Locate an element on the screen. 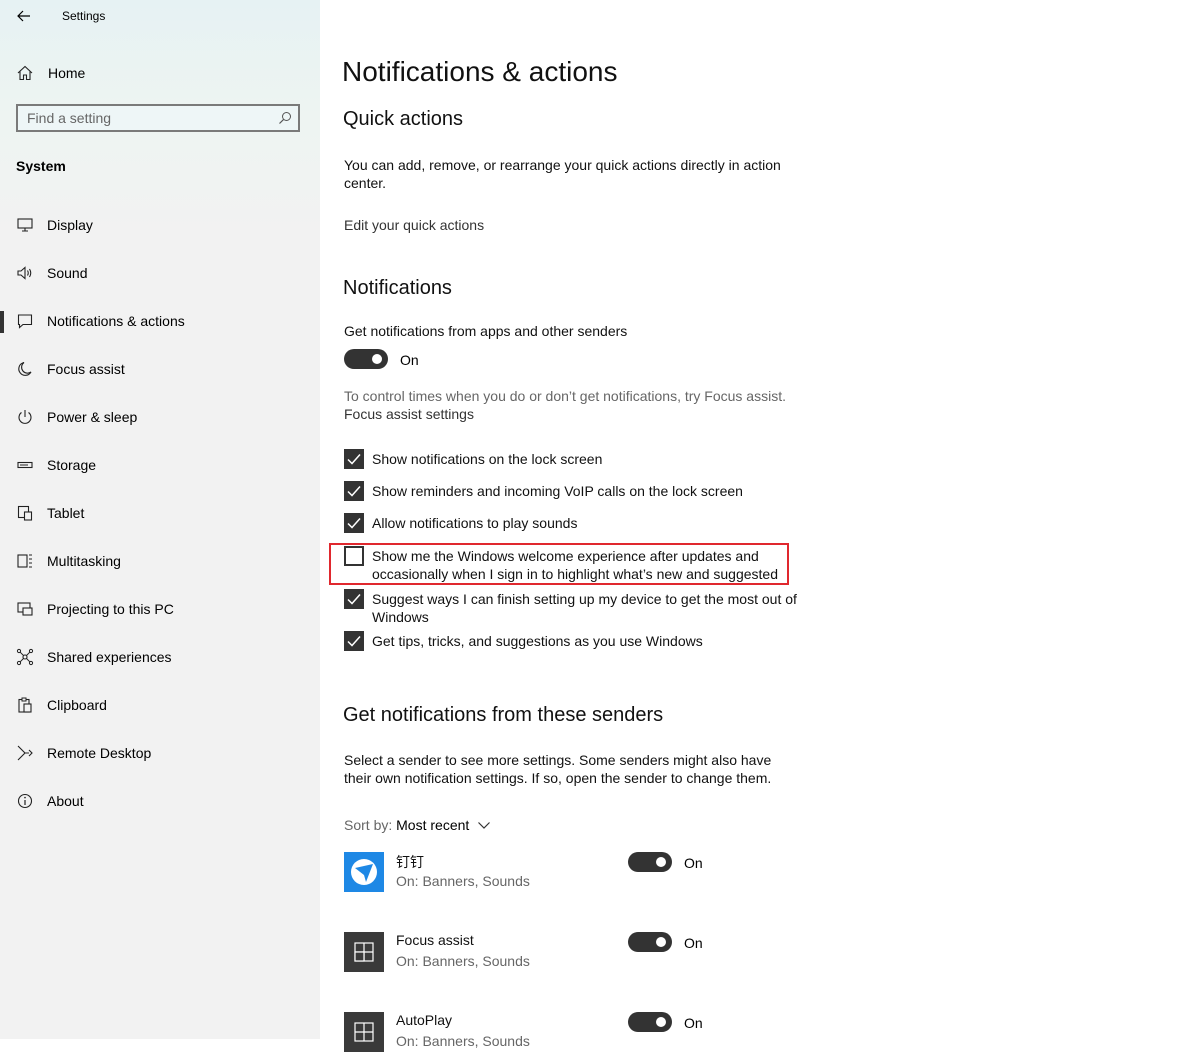 Image resolution: width=1198 pixels, height=1057 pixels. sidebar-item-label: Tablet is located at coordinates (66, 513).